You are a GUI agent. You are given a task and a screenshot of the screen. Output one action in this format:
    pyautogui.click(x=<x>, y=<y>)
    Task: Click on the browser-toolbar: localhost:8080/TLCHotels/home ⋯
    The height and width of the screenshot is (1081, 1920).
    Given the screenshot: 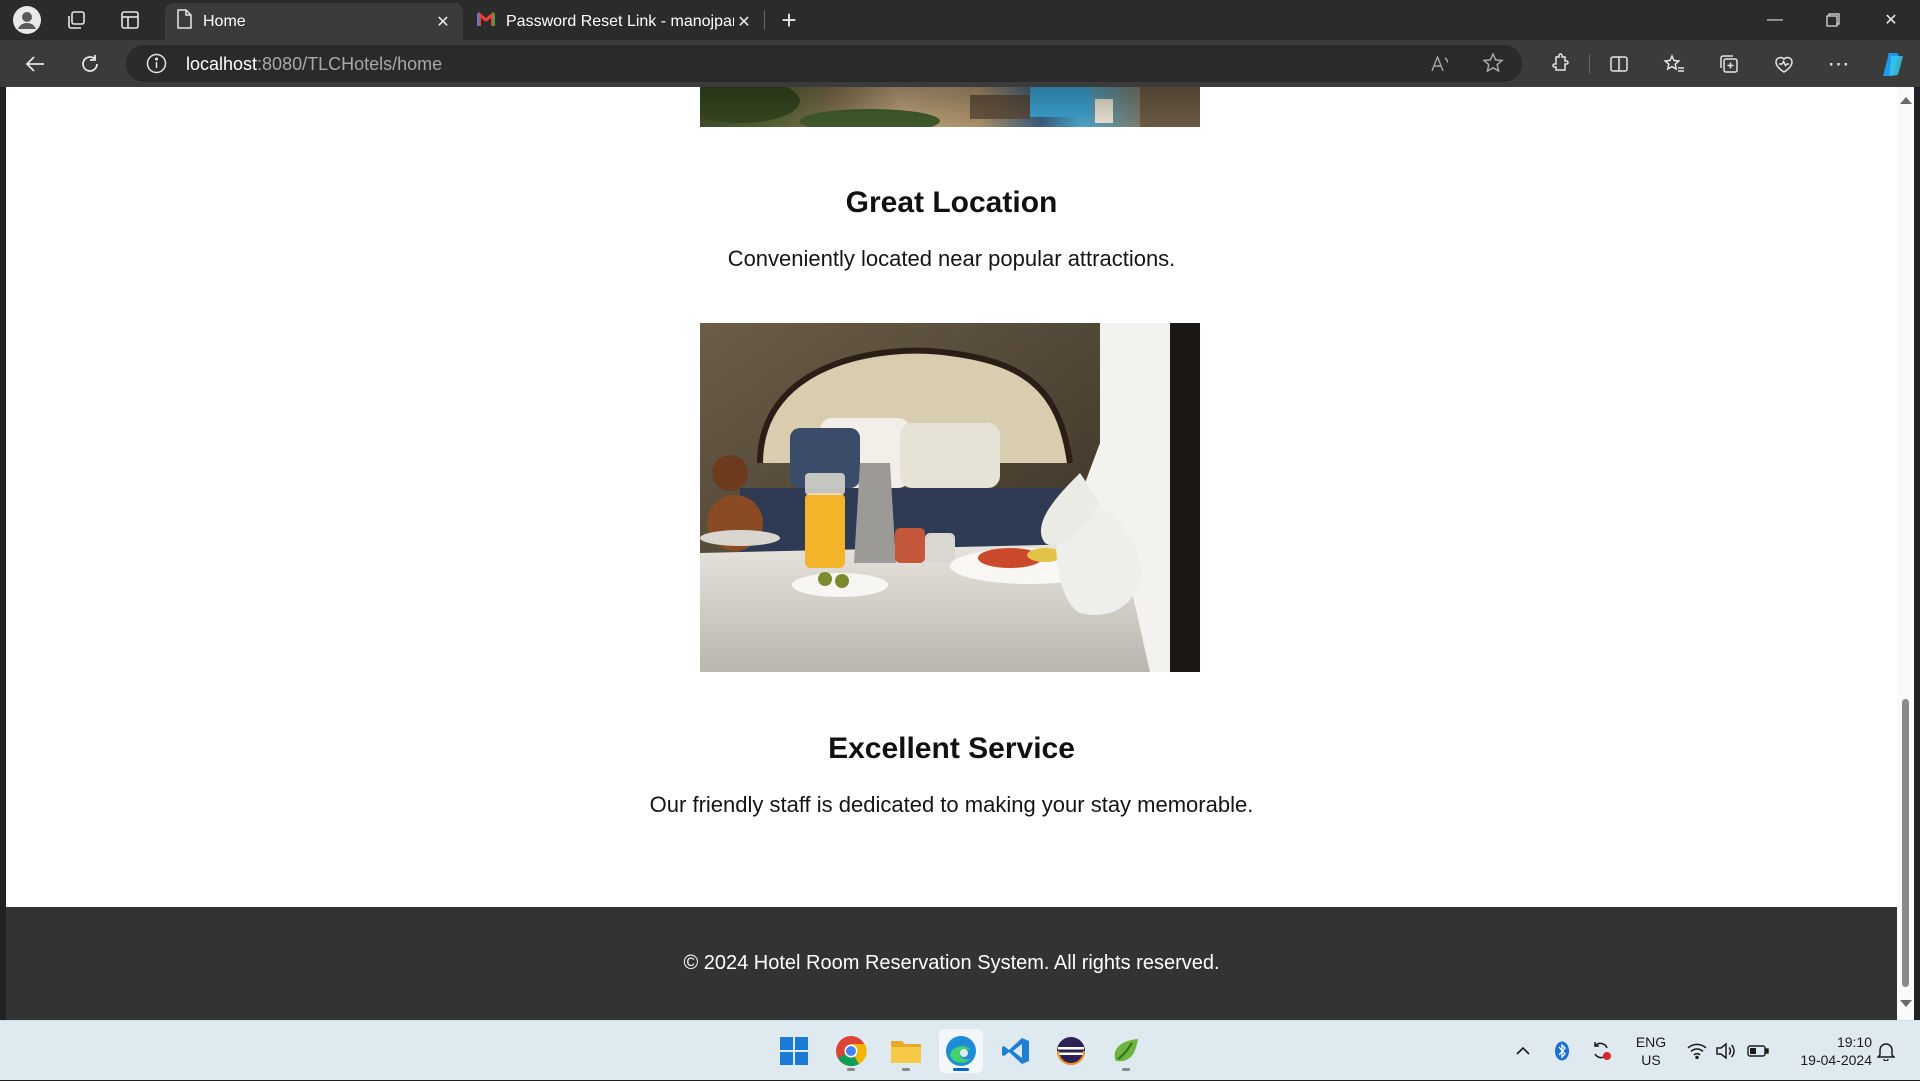 What is the action you would take?
    pyautogui.click(x=960, y=63)
    